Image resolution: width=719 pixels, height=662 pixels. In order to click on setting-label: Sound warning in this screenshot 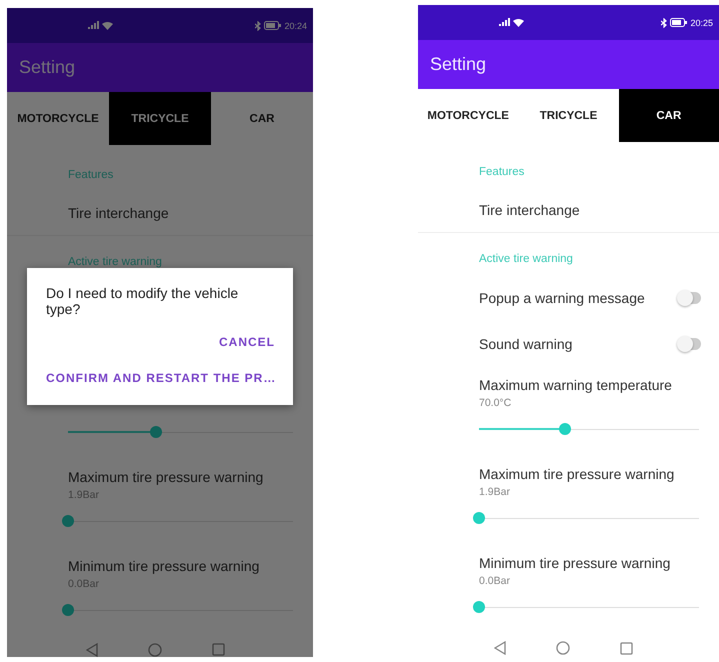, I will do `click(525, 344)`.